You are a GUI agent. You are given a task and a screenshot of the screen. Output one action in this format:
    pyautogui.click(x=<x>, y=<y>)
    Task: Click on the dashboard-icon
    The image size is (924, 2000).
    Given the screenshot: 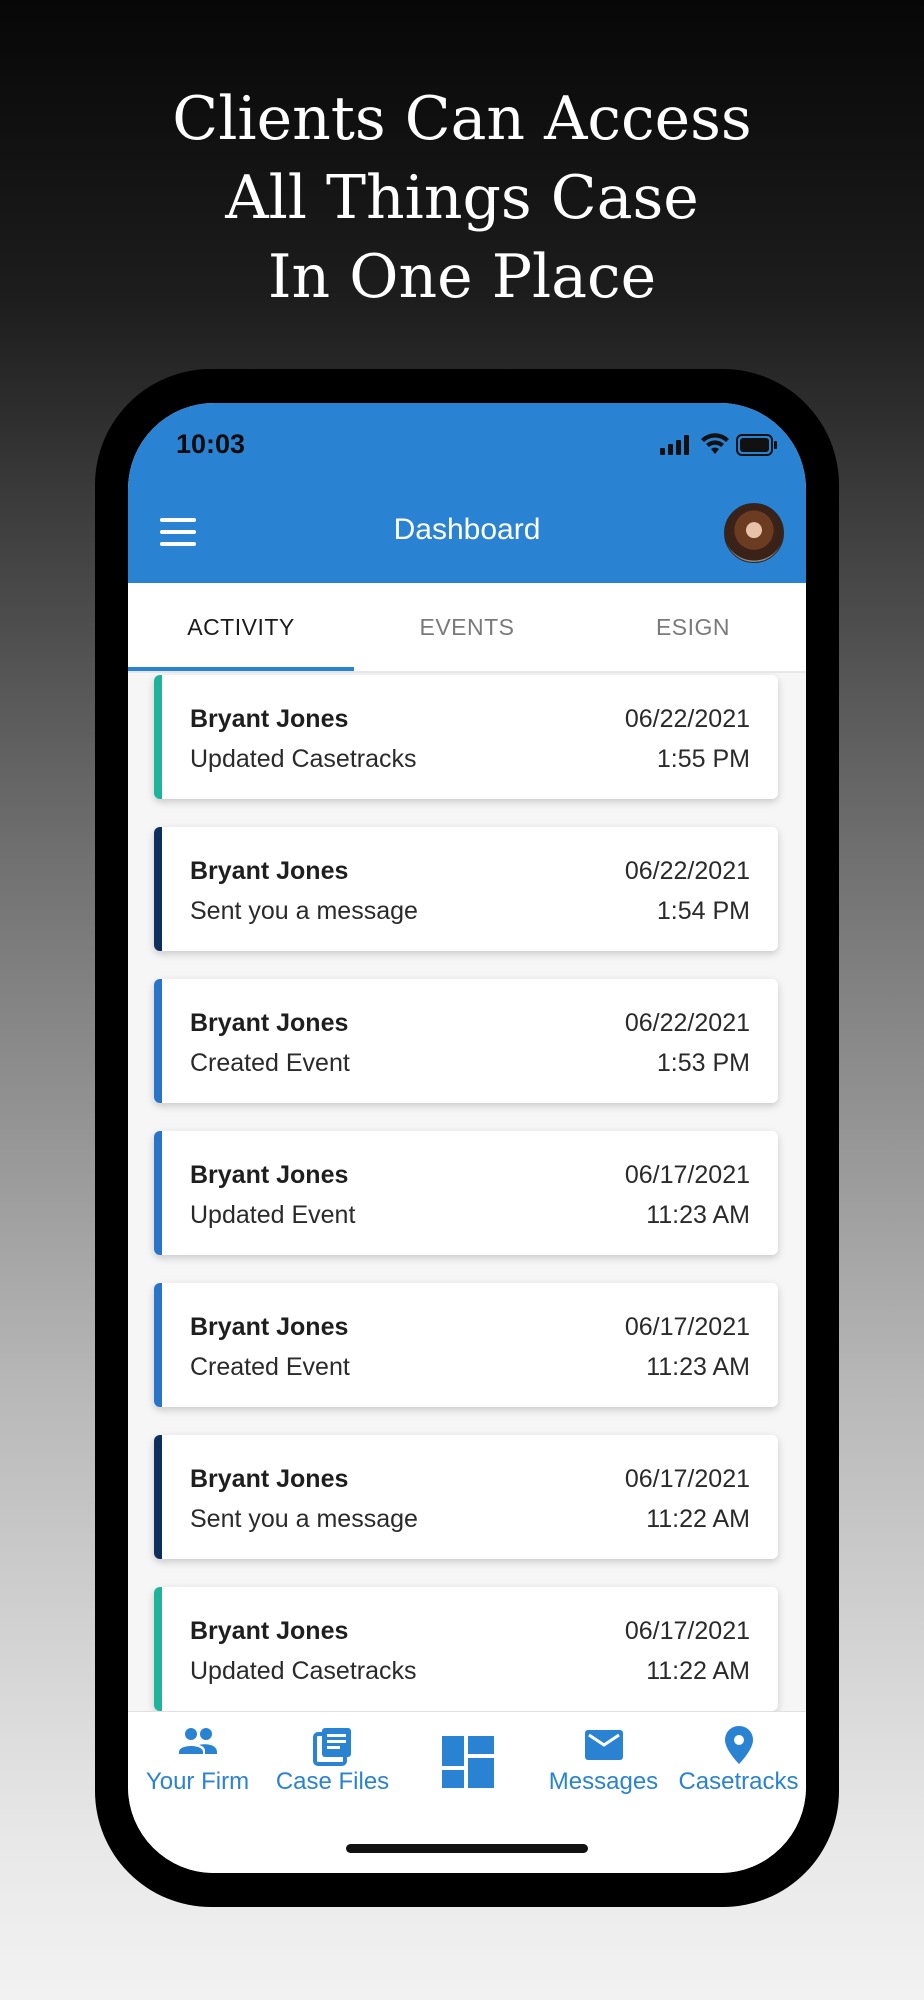 What is the action you would take?
    pyautogui.click(x=467, y=1762)
    